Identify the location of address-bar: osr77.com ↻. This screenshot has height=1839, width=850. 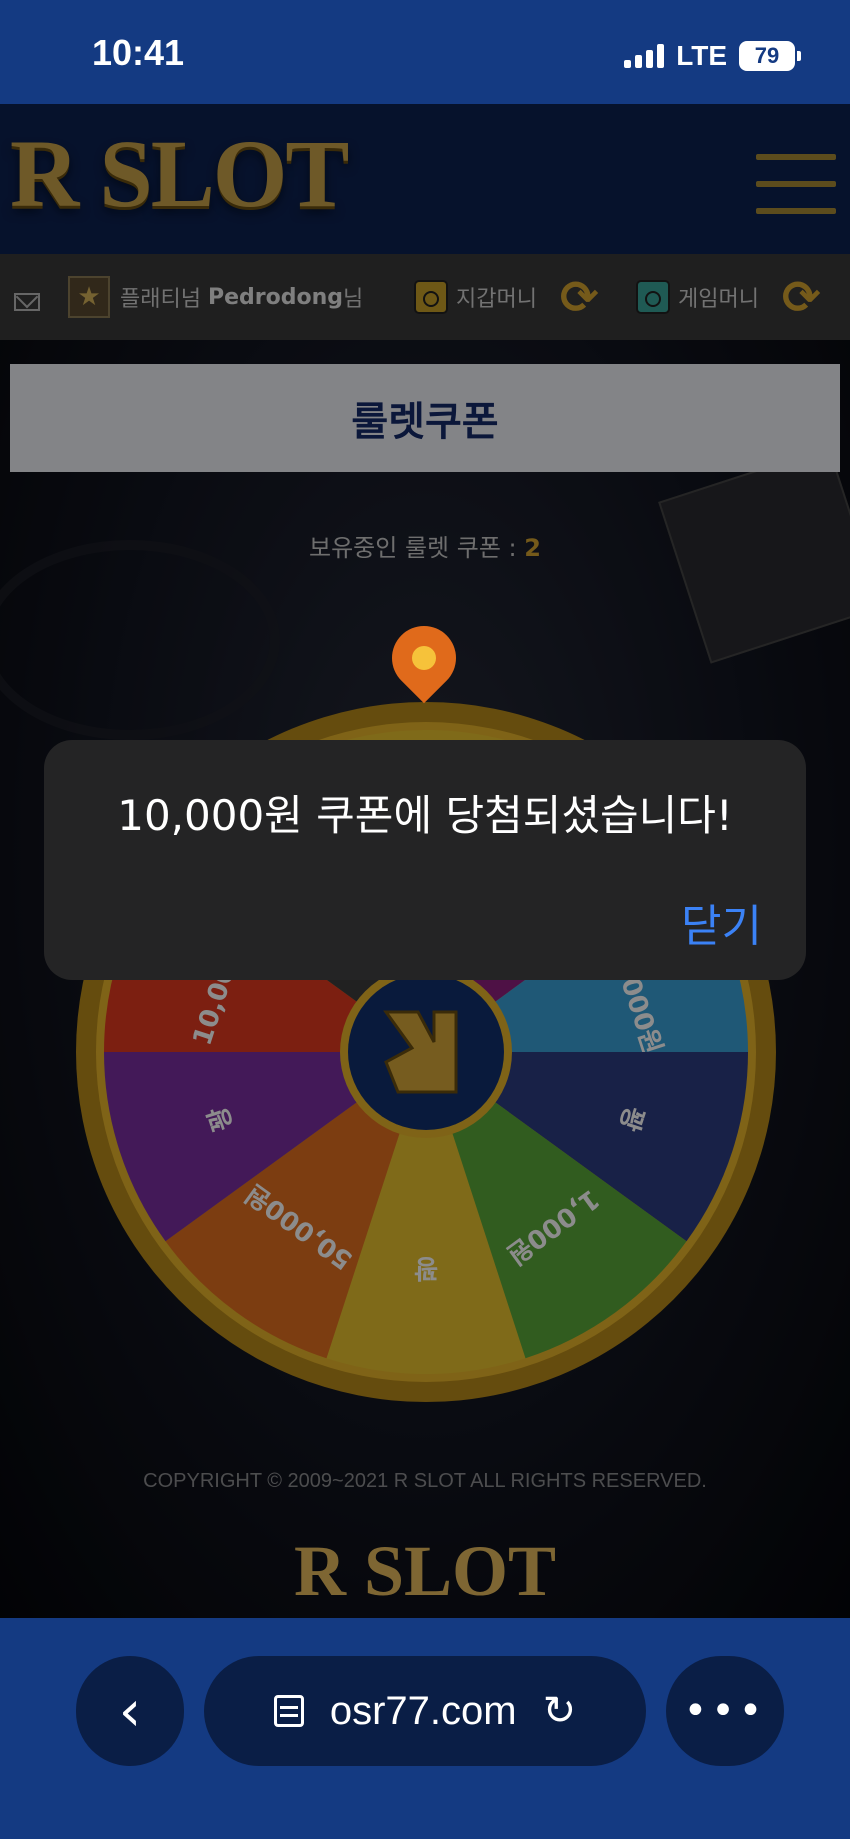
(425, 1711).